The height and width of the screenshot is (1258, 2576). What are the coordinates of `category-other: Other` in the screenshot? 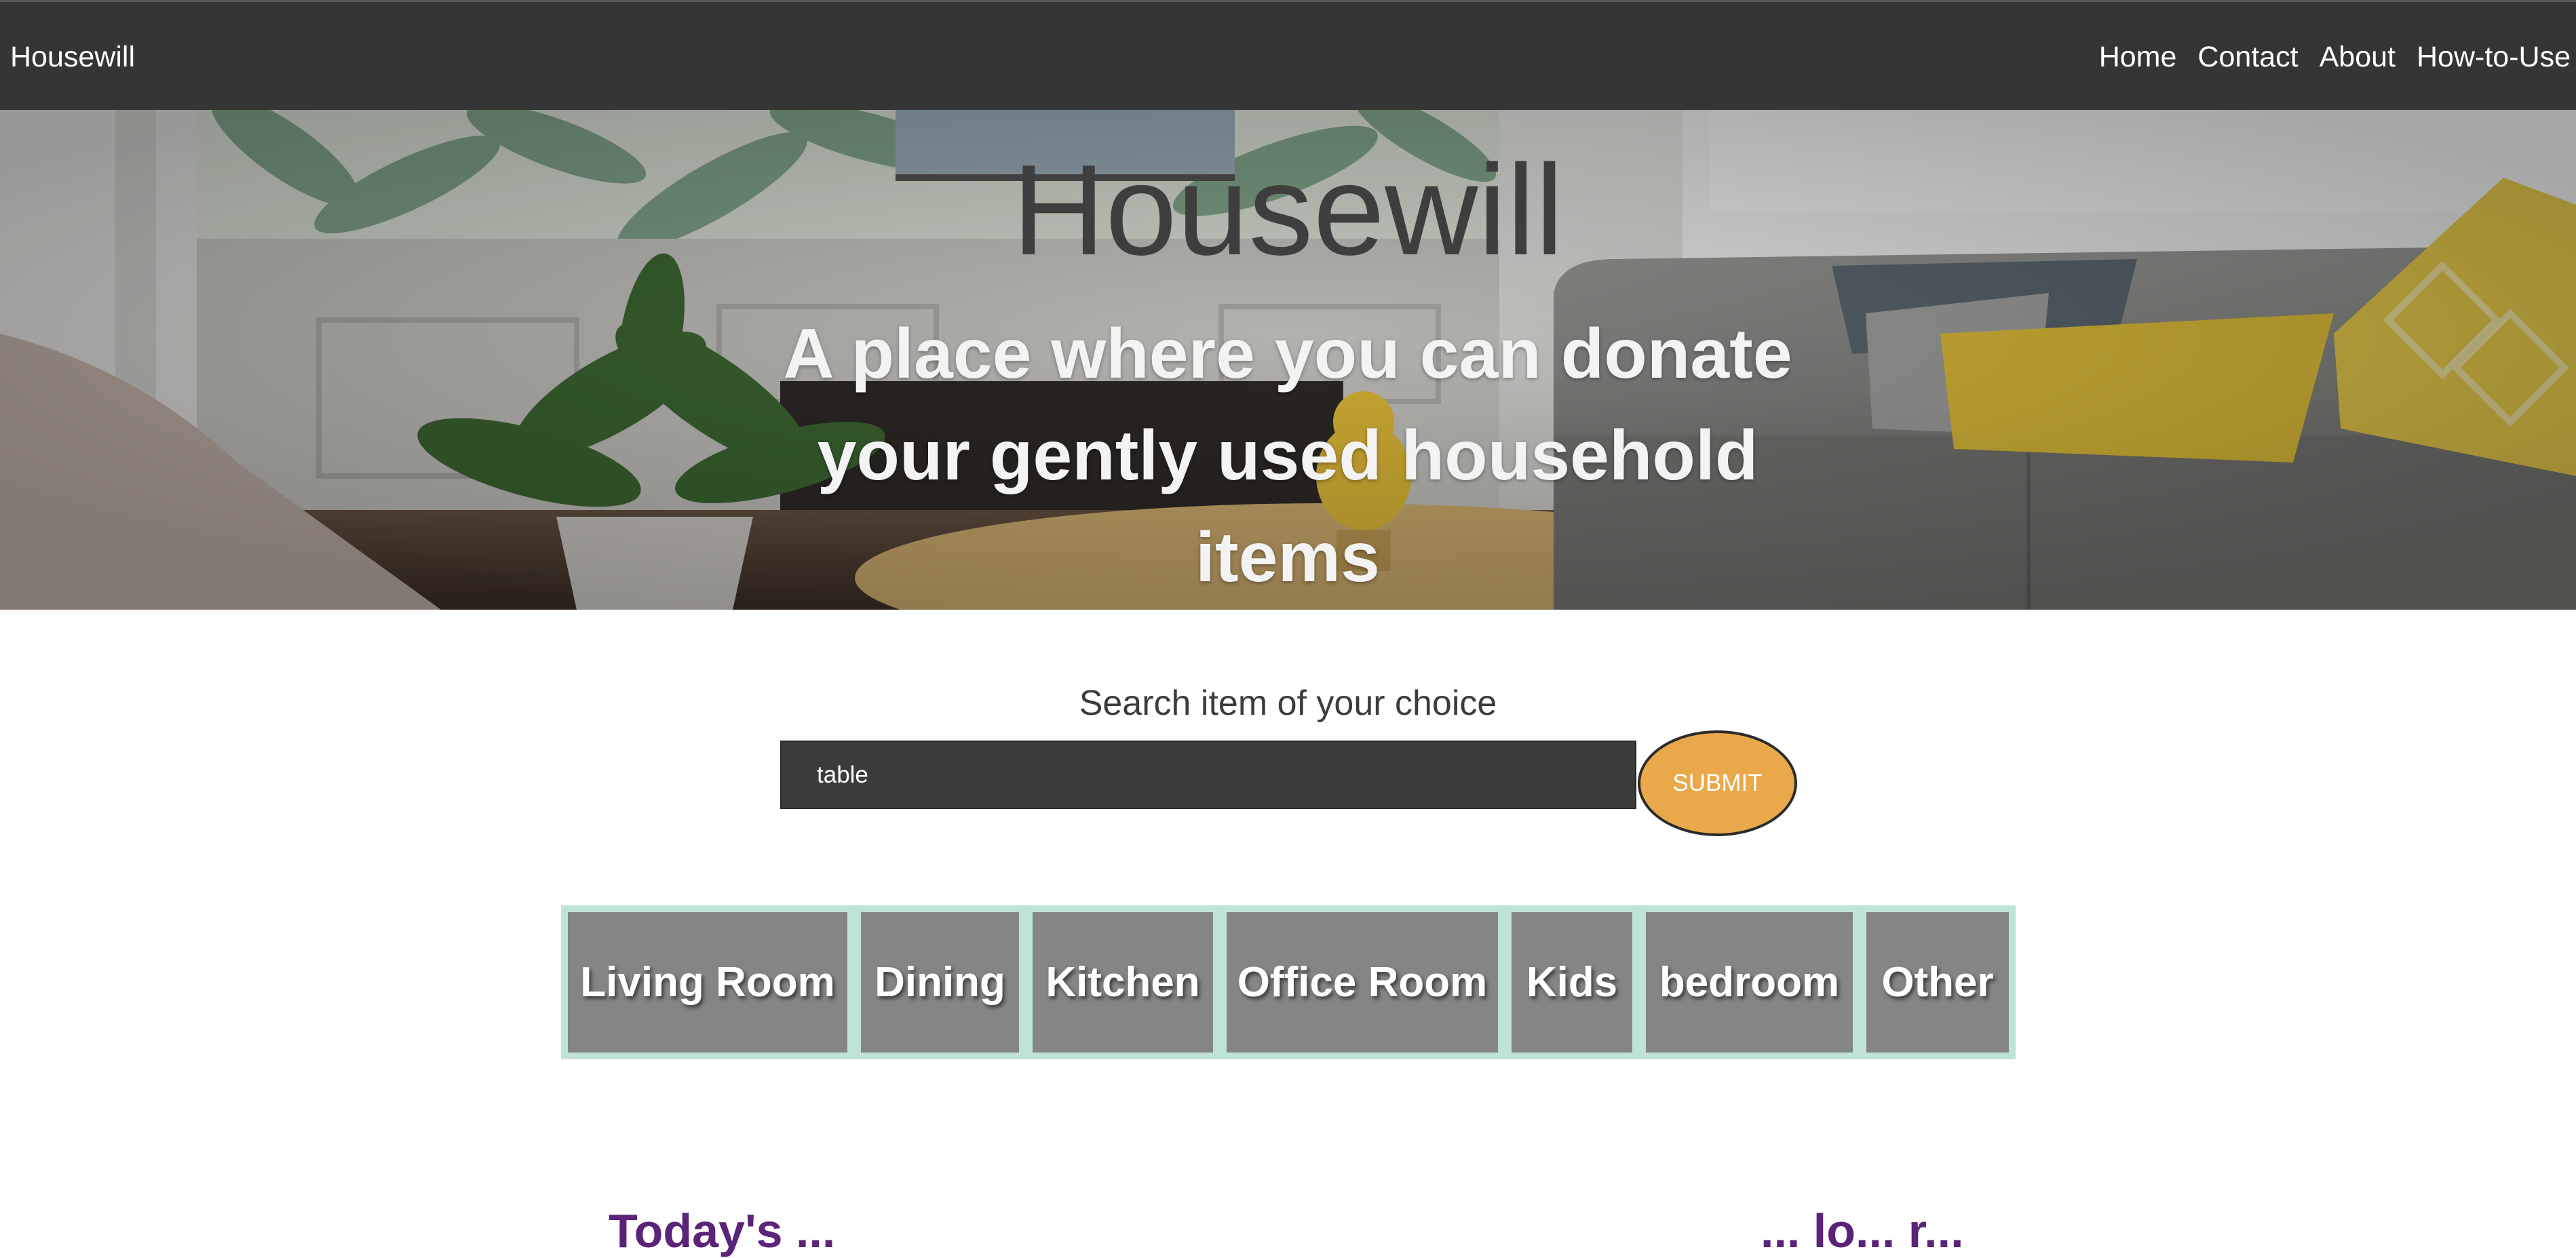 It's located at (1938, 982).